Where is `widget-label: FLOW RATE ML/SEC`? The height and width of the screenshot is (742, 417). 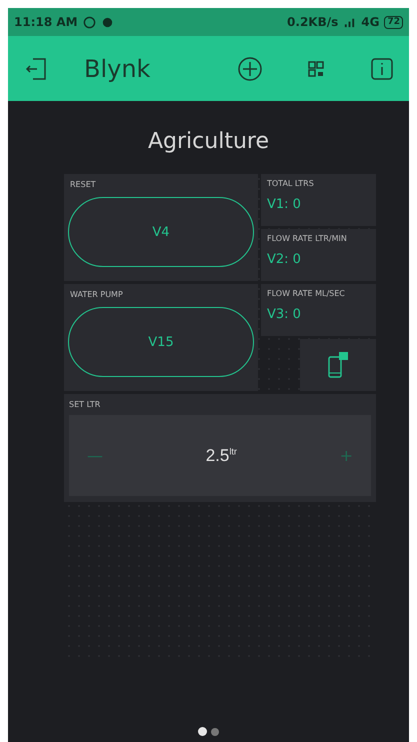 widget-label: FLOW RATE ML/SEC is located at coordinates (306, 293).